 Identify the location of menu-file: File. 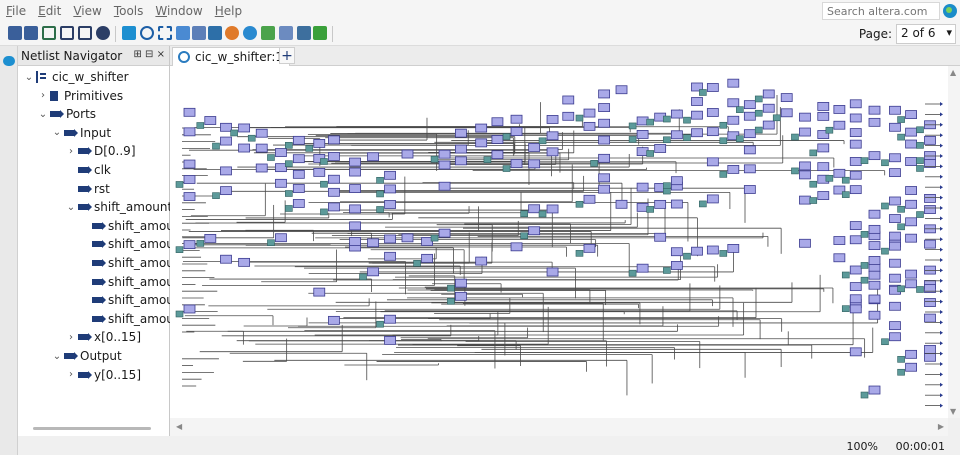
(16, 11).